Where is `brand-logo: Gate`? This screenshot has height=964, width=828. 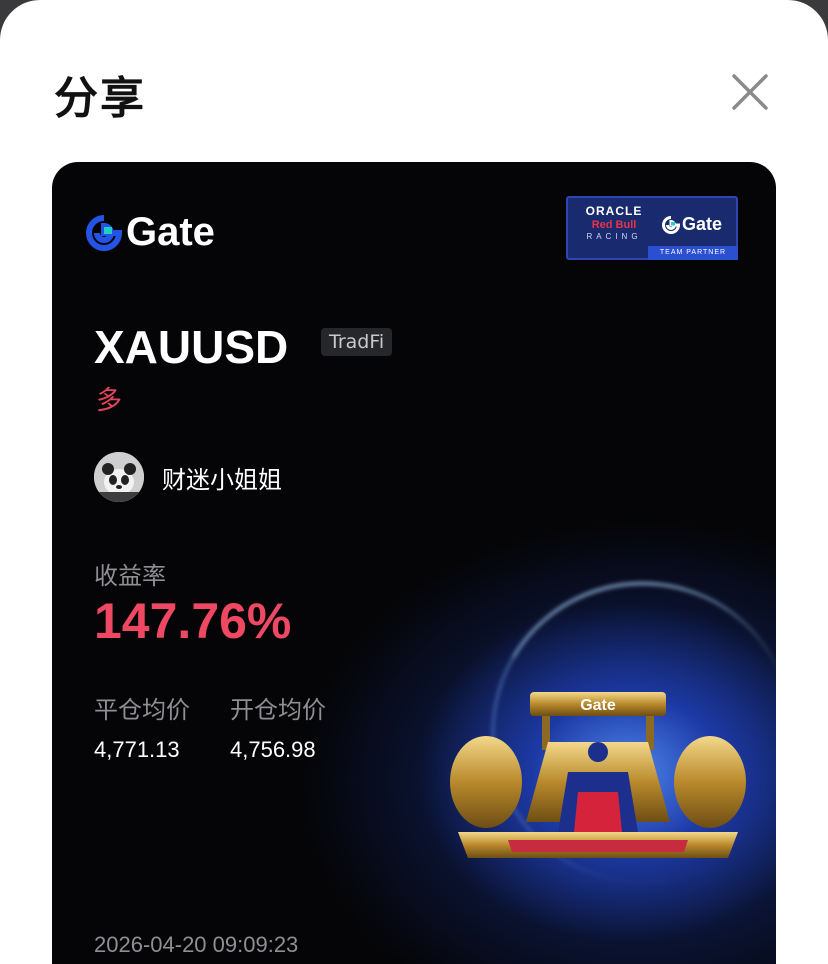
brand-logo: Gate is located at coordinates (150, 232).